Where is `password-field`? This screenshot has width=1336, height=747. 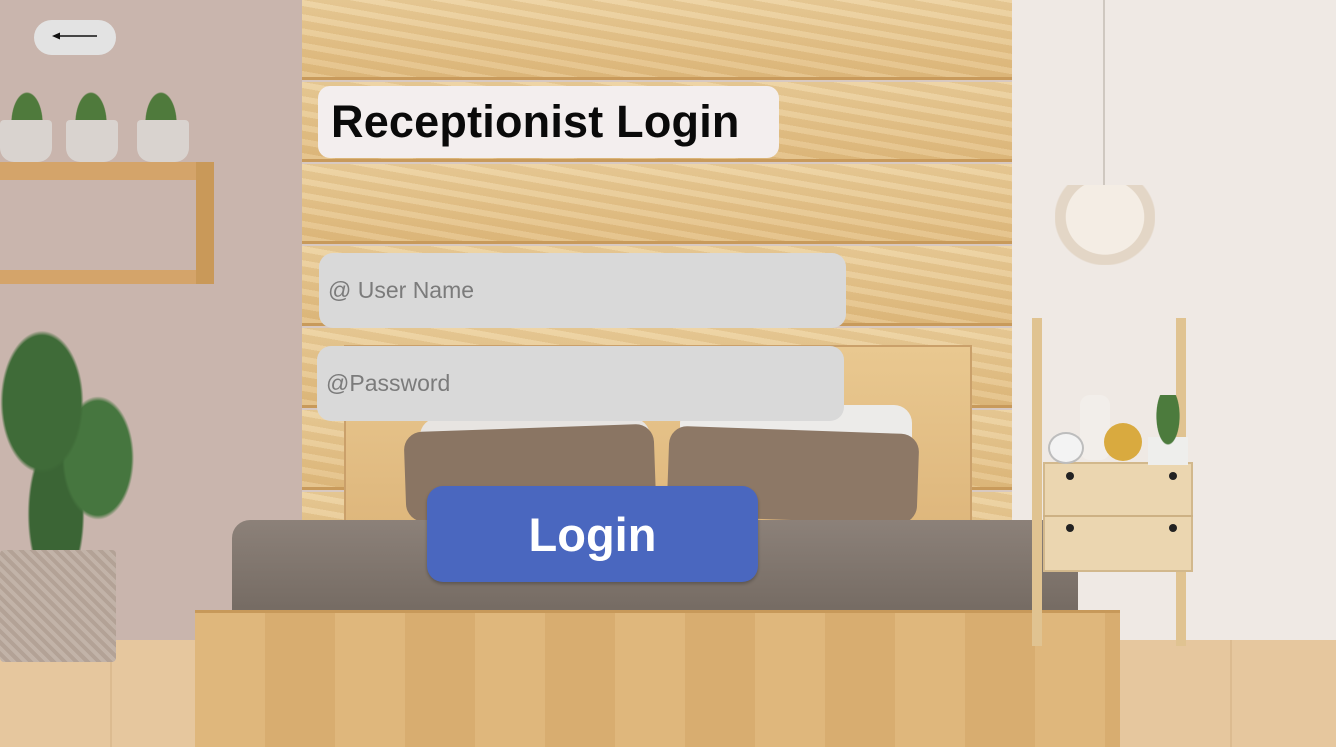
password-field is located at coordinates (580, 383).